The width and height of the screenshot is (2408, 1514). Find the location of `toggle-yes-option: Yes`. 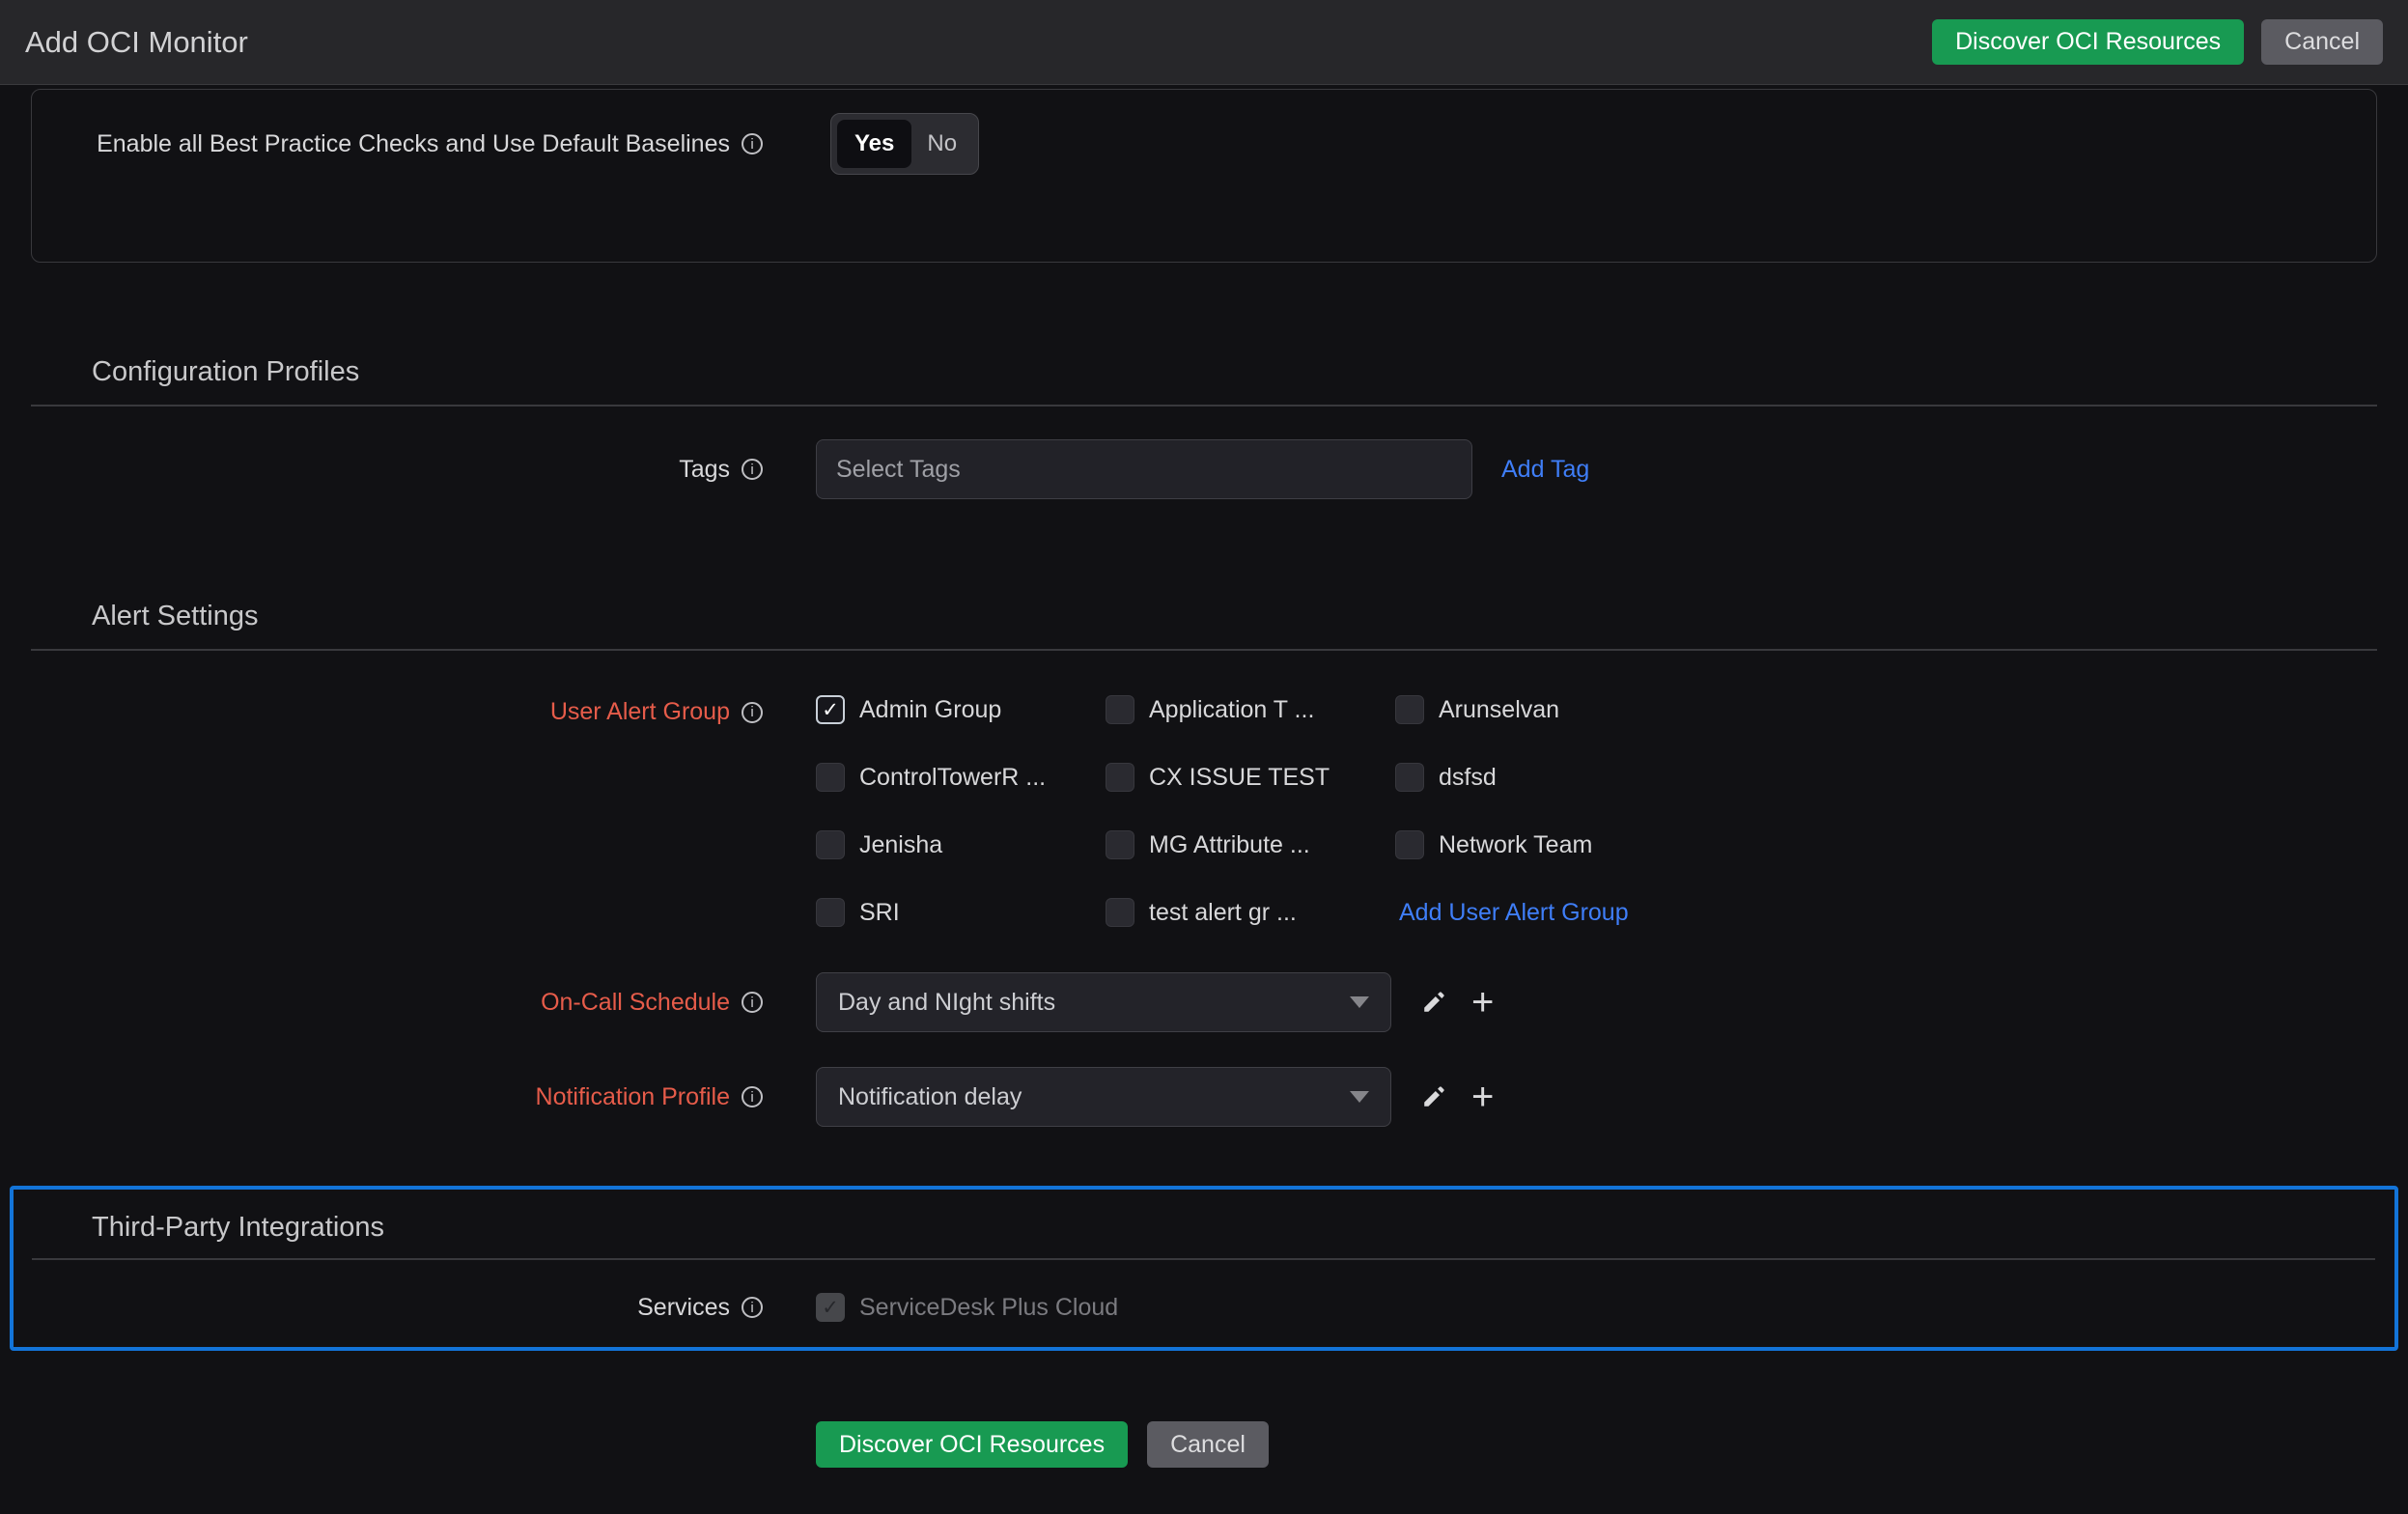

toggle-yes-option: Yes is located at coordinates (875, 144).